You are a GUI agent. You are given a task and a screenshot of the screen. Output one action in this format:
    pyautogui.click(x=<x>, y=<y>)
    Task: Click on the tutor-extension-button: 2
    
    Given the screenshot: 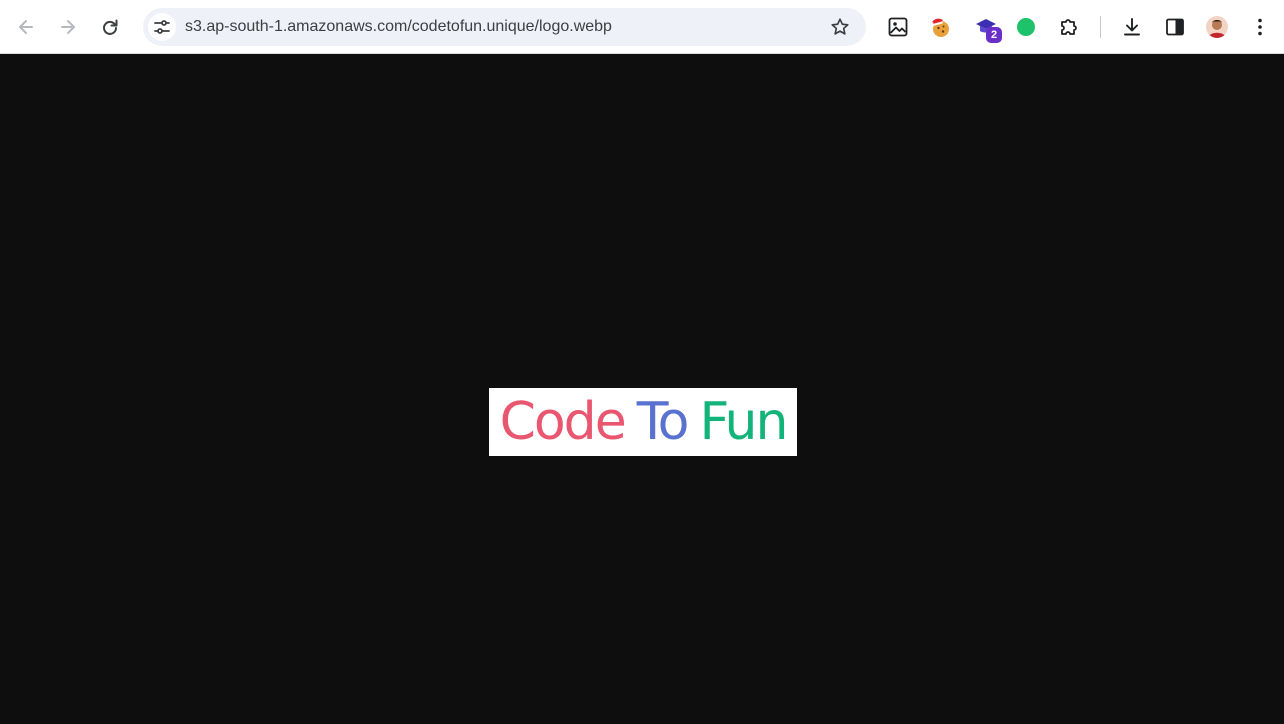 What is the action you would take?
    pyautogui.click(x=987, y=28)
    